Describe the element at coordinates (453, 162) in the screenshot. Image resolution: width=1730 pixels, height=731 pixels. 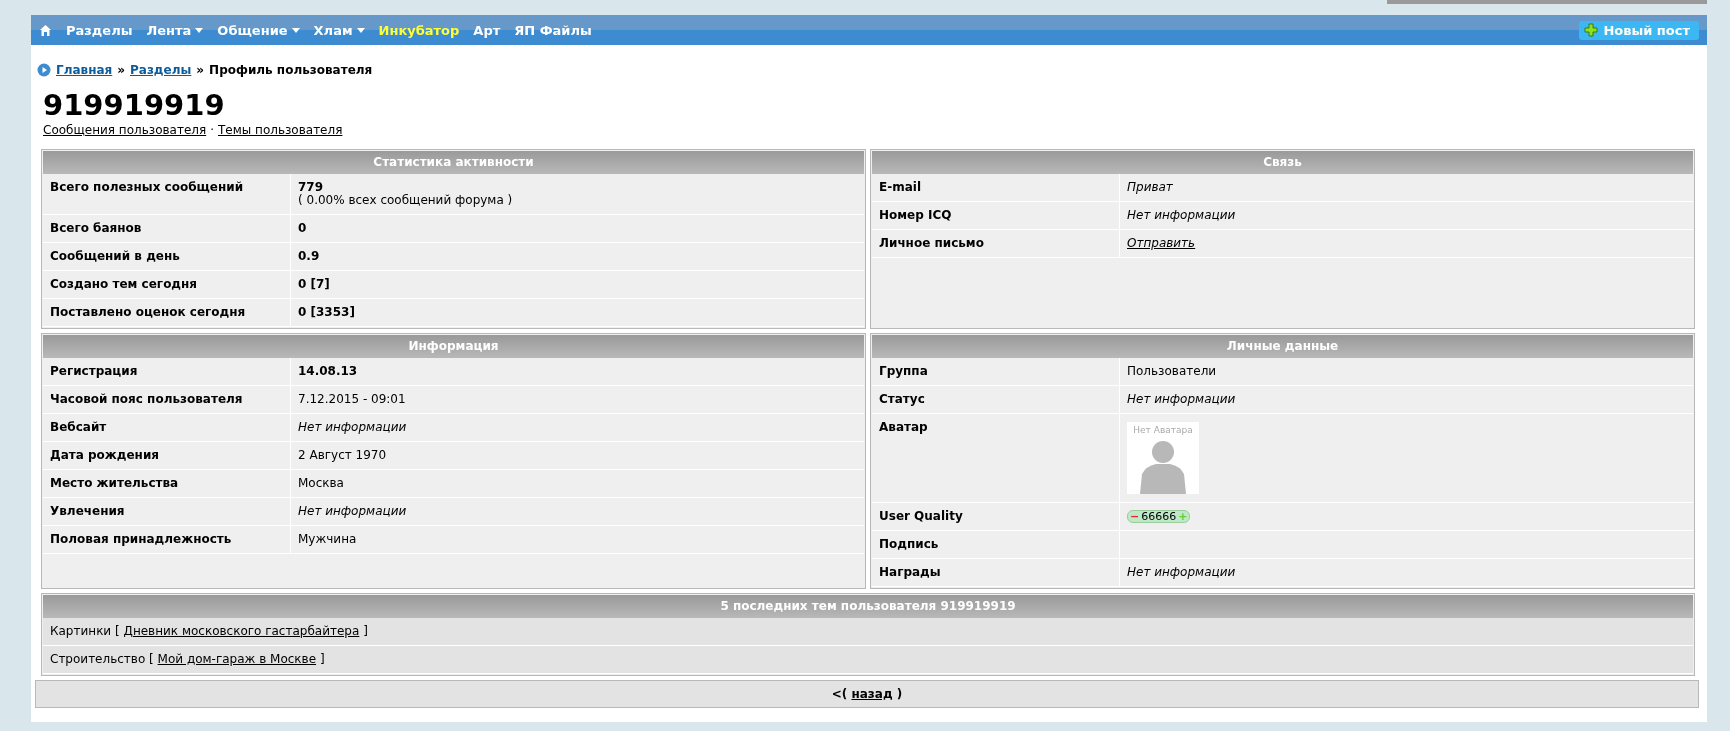
I see `panel-header: Статистика активности` at that location.